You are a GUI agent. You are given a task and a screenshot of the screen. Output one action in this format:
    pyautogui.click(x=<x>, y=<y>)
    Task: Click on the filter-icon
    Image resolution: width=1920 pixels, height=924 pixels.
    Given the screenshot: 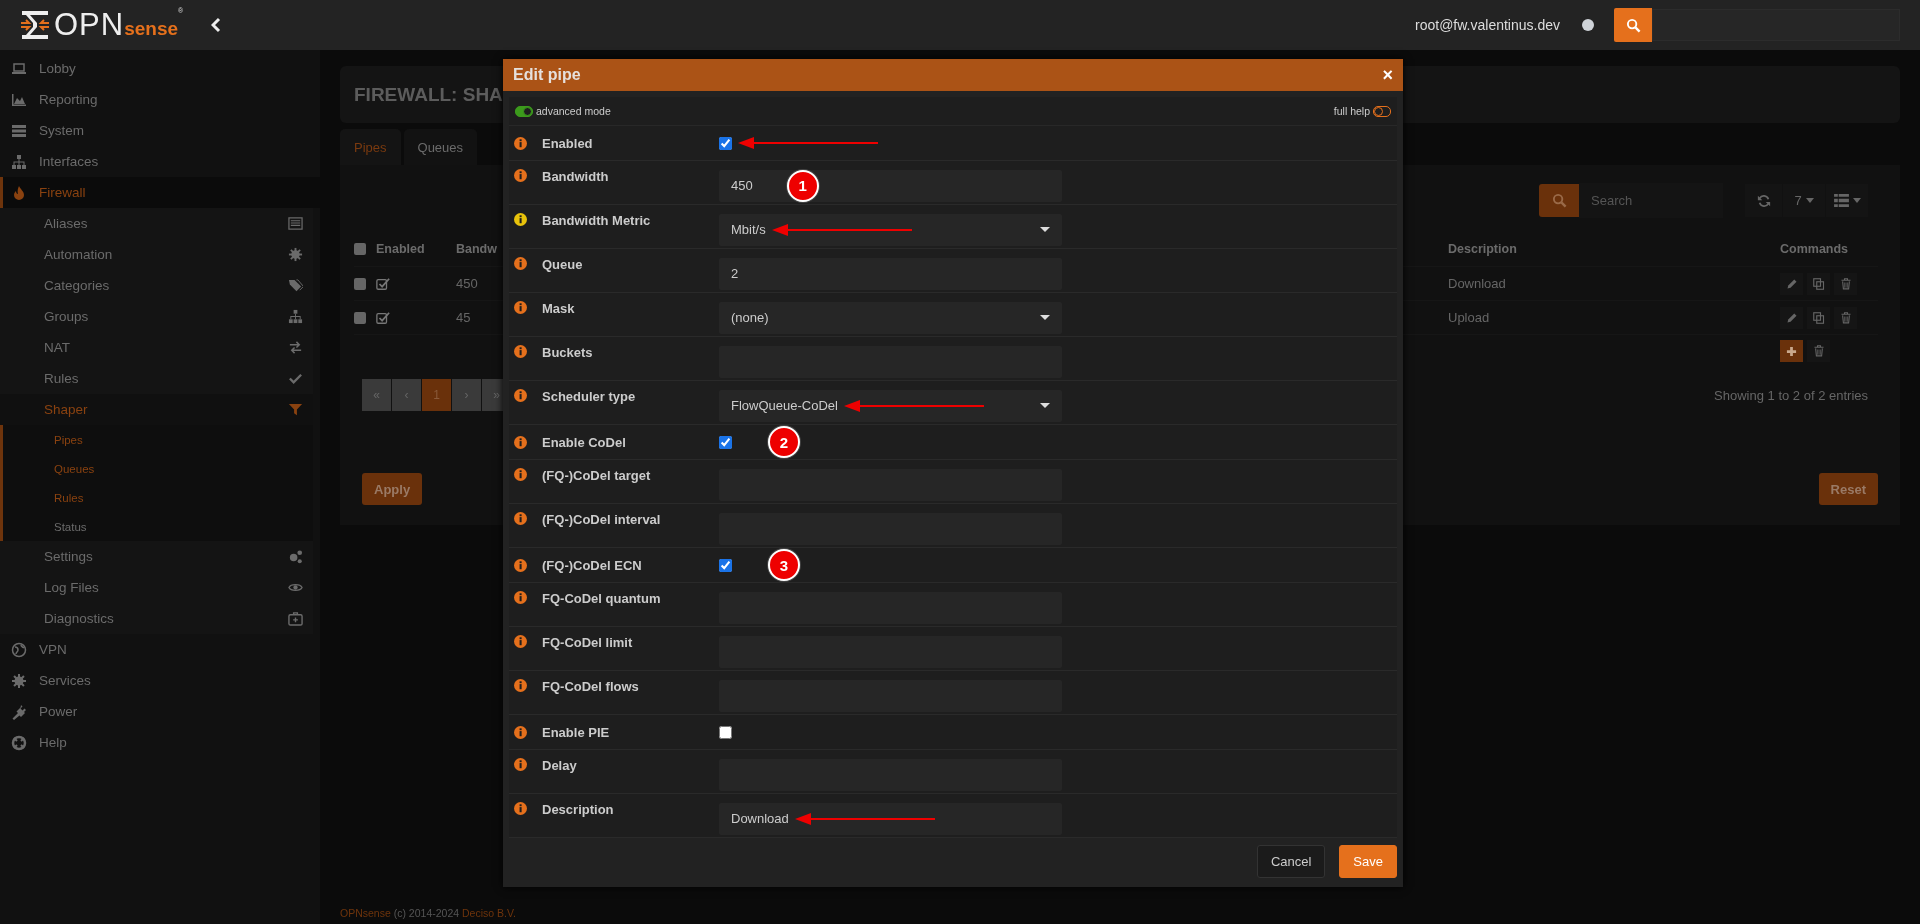 What is the action you would take?
    pyautogui.click(x=295, y=409)
    